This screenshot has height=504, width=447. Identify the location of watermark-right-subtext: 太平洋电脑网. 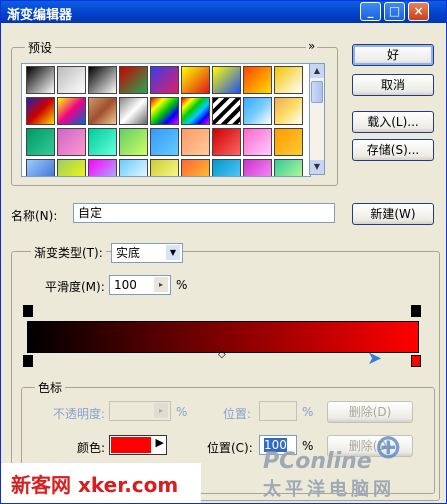
(329, 489).